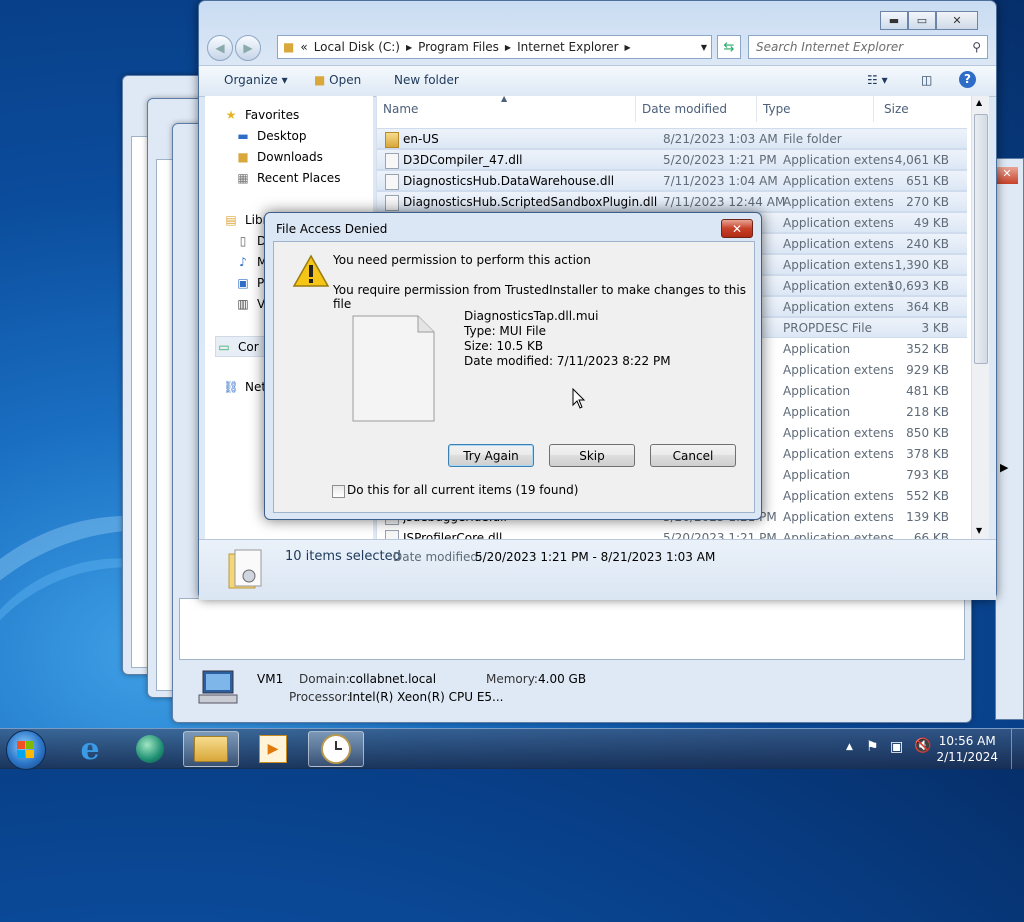  I want to click on file-size: 270 KB, so click(927, 201).